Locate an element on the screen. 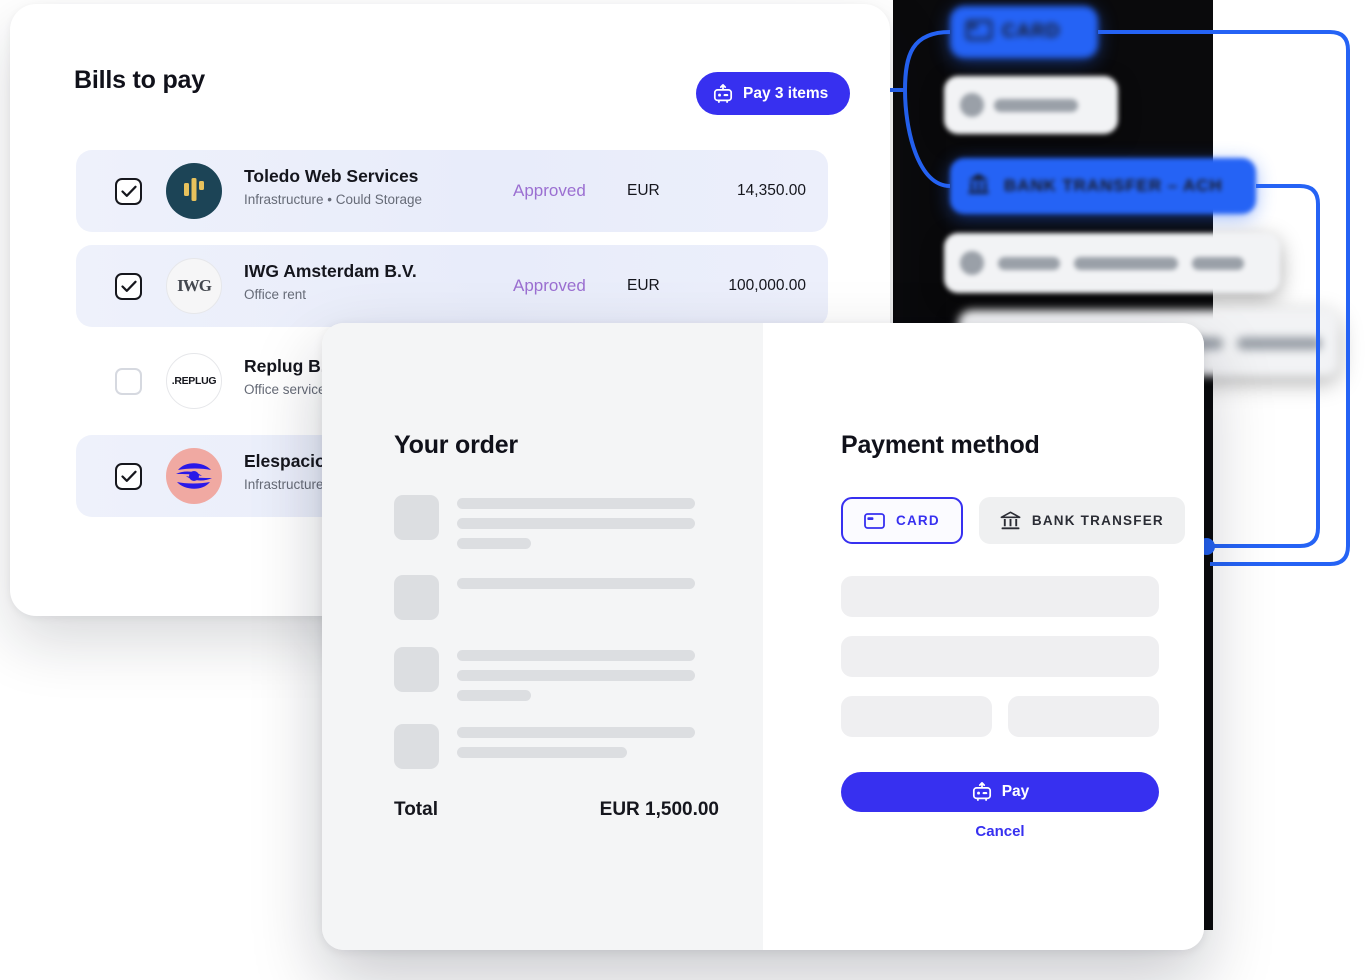 The height and width of the screenshot is (980, 1365). chip-bank-label: BANK TRANSFER – ACH is located at coordinates (1113, 185).